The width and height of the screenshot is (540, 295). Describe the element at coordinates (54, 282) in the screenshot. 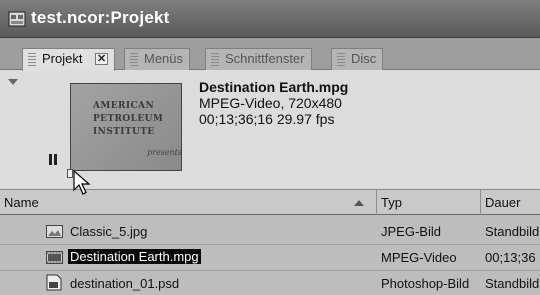

I see `photoshop-file-icon` at that location.